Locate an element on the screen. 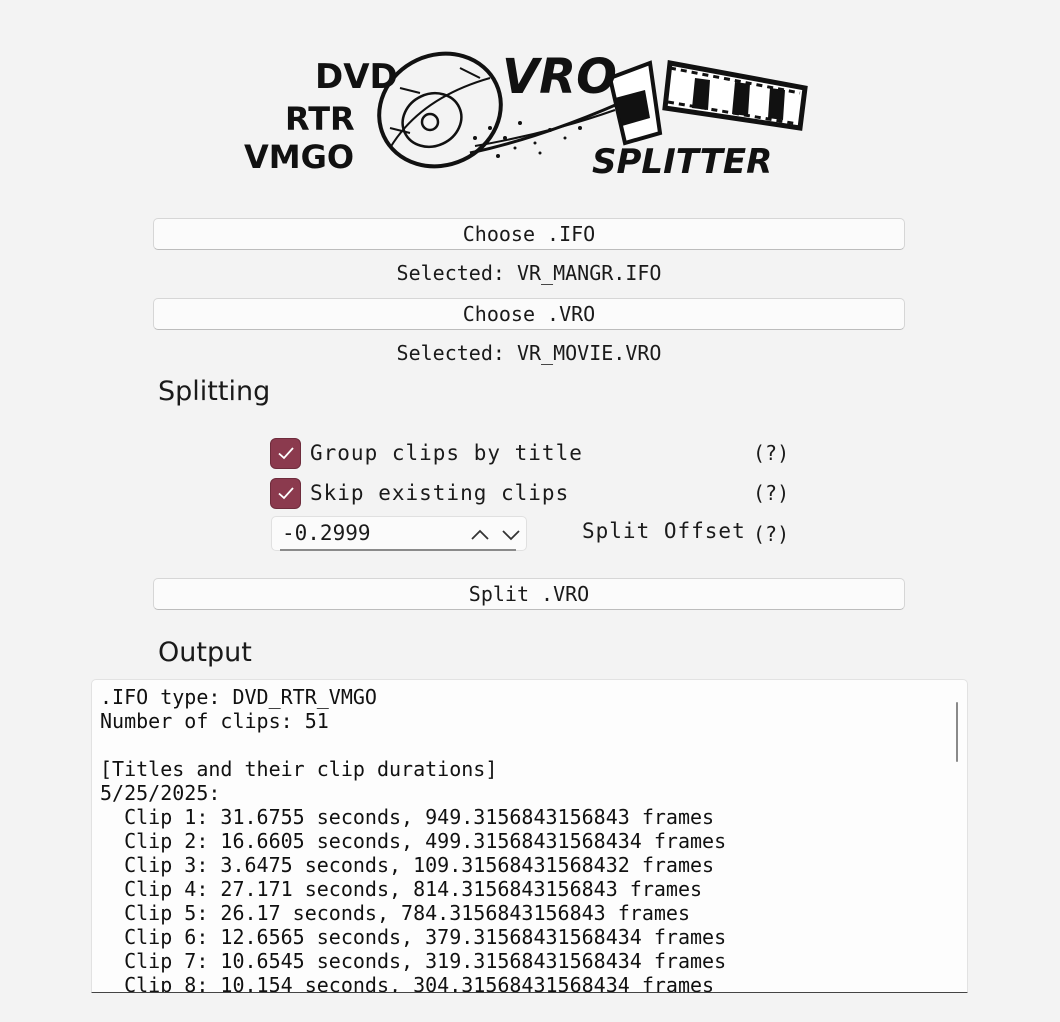 This screenshot has height=1022, width=1060. group-clips-checkbox is located at coordinates (285, 453).